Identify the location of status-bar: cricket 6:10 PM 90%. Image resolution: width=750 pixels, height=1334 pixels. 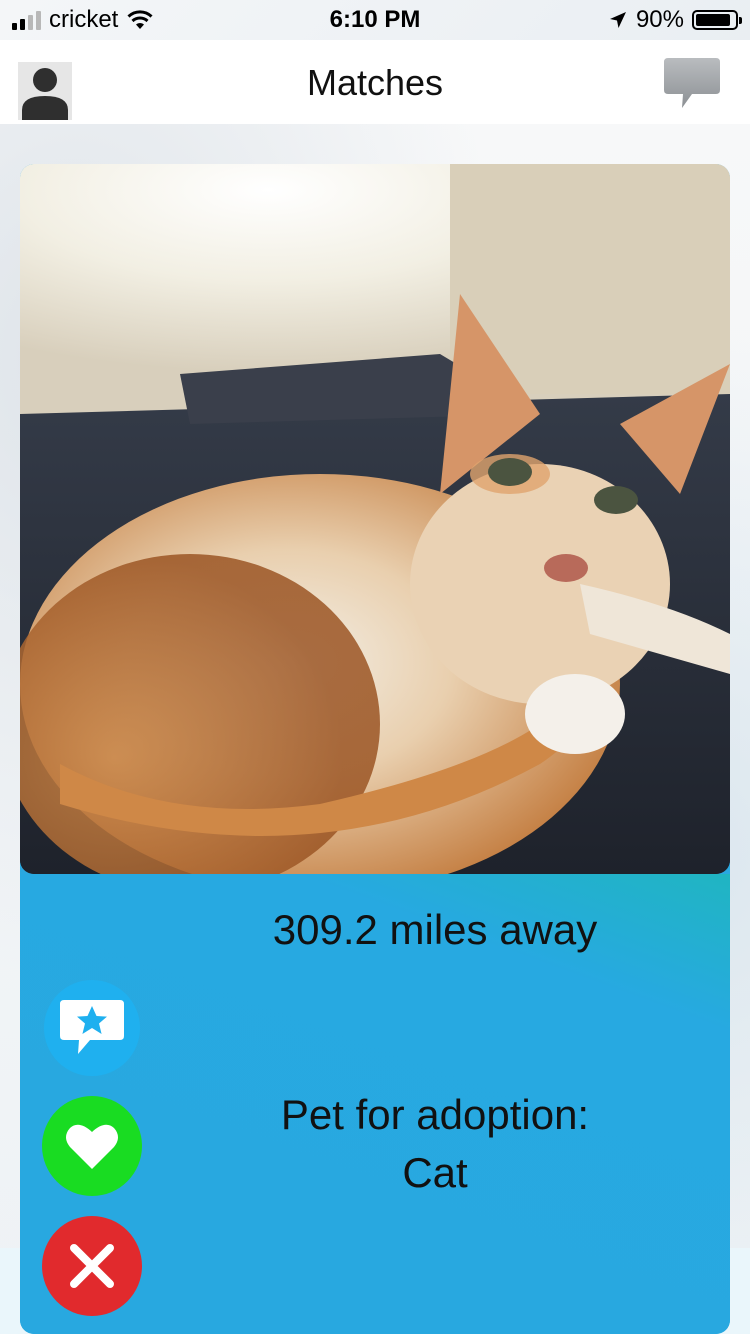
(375, 20).